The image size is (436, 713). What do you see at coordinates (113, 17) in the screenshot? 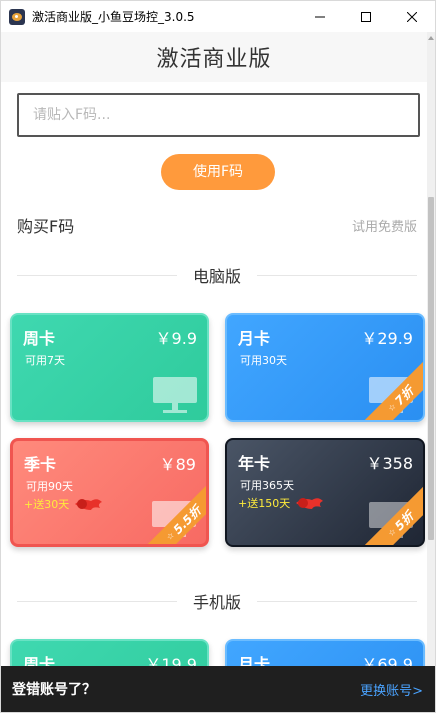
I see `window-title: 激活商业版_小鱼豆场控_3.0.5` at bounding box center [113, 17].